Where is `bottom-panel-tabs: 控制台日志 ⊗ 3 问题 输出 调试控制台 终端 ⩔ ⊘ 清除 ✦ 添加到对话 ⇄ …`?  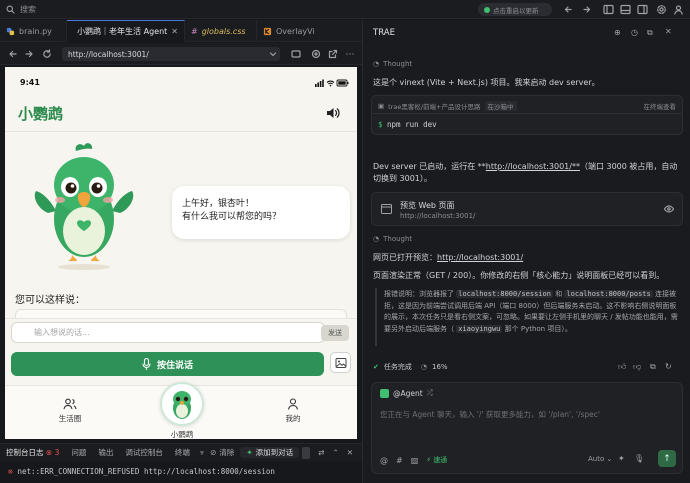
bottom-panel-tabs: 控制台日志 ⊗ 3 问题 输出 调试控制台 终端 ⩔ ⊘ 清除 ✦ 添加到对话 ⇄ … is located at coordinates (181, 452).